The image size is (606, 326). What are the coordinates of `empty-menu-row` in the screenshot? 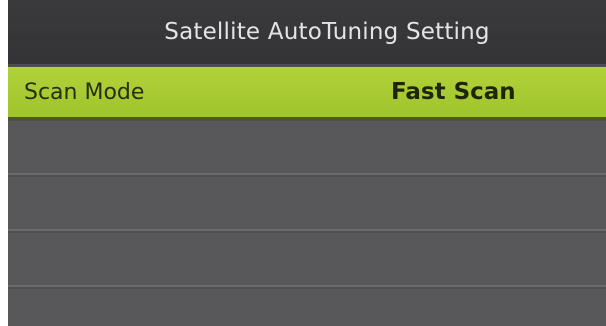 It's located at (307, 307).